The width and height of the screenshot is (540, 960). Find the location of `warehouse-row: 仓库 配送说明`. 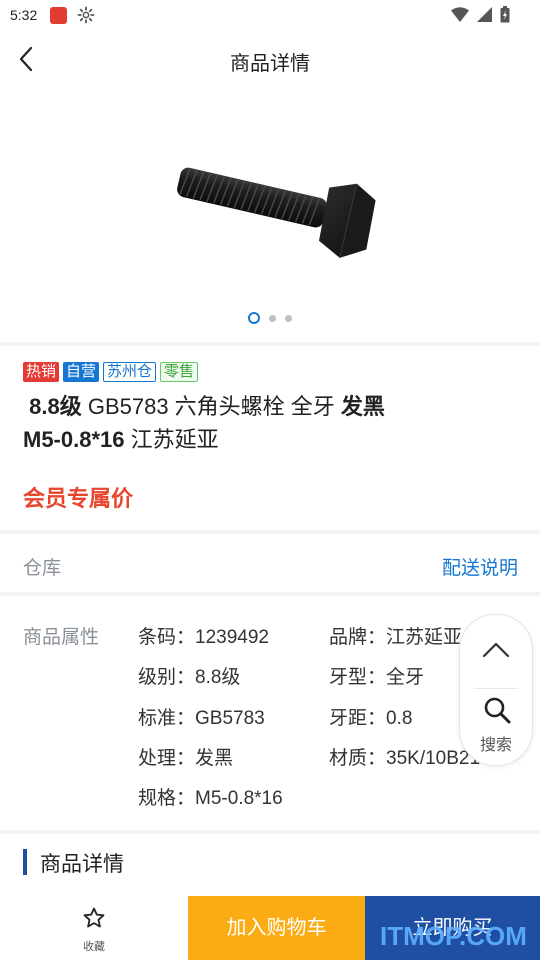

warehouse-row: 仓库 配送说明 is located at coordinates (270, 564).